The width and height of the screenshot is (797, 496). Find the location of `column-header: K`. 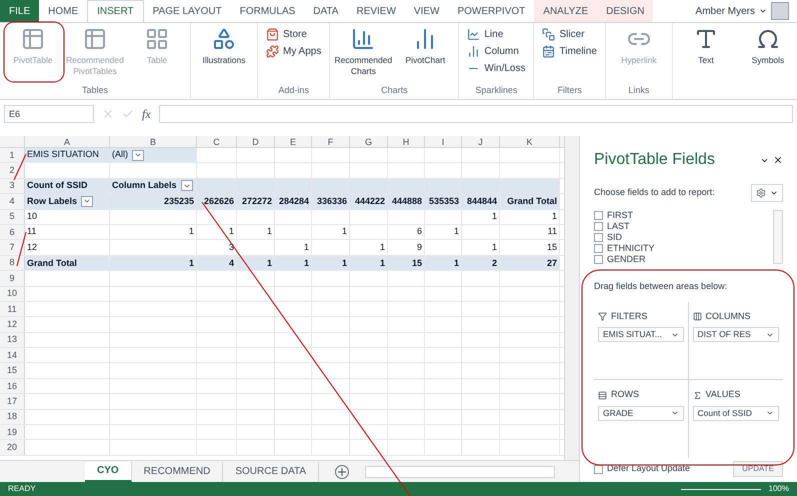

column-header: K is located at coordinates (530, 141).